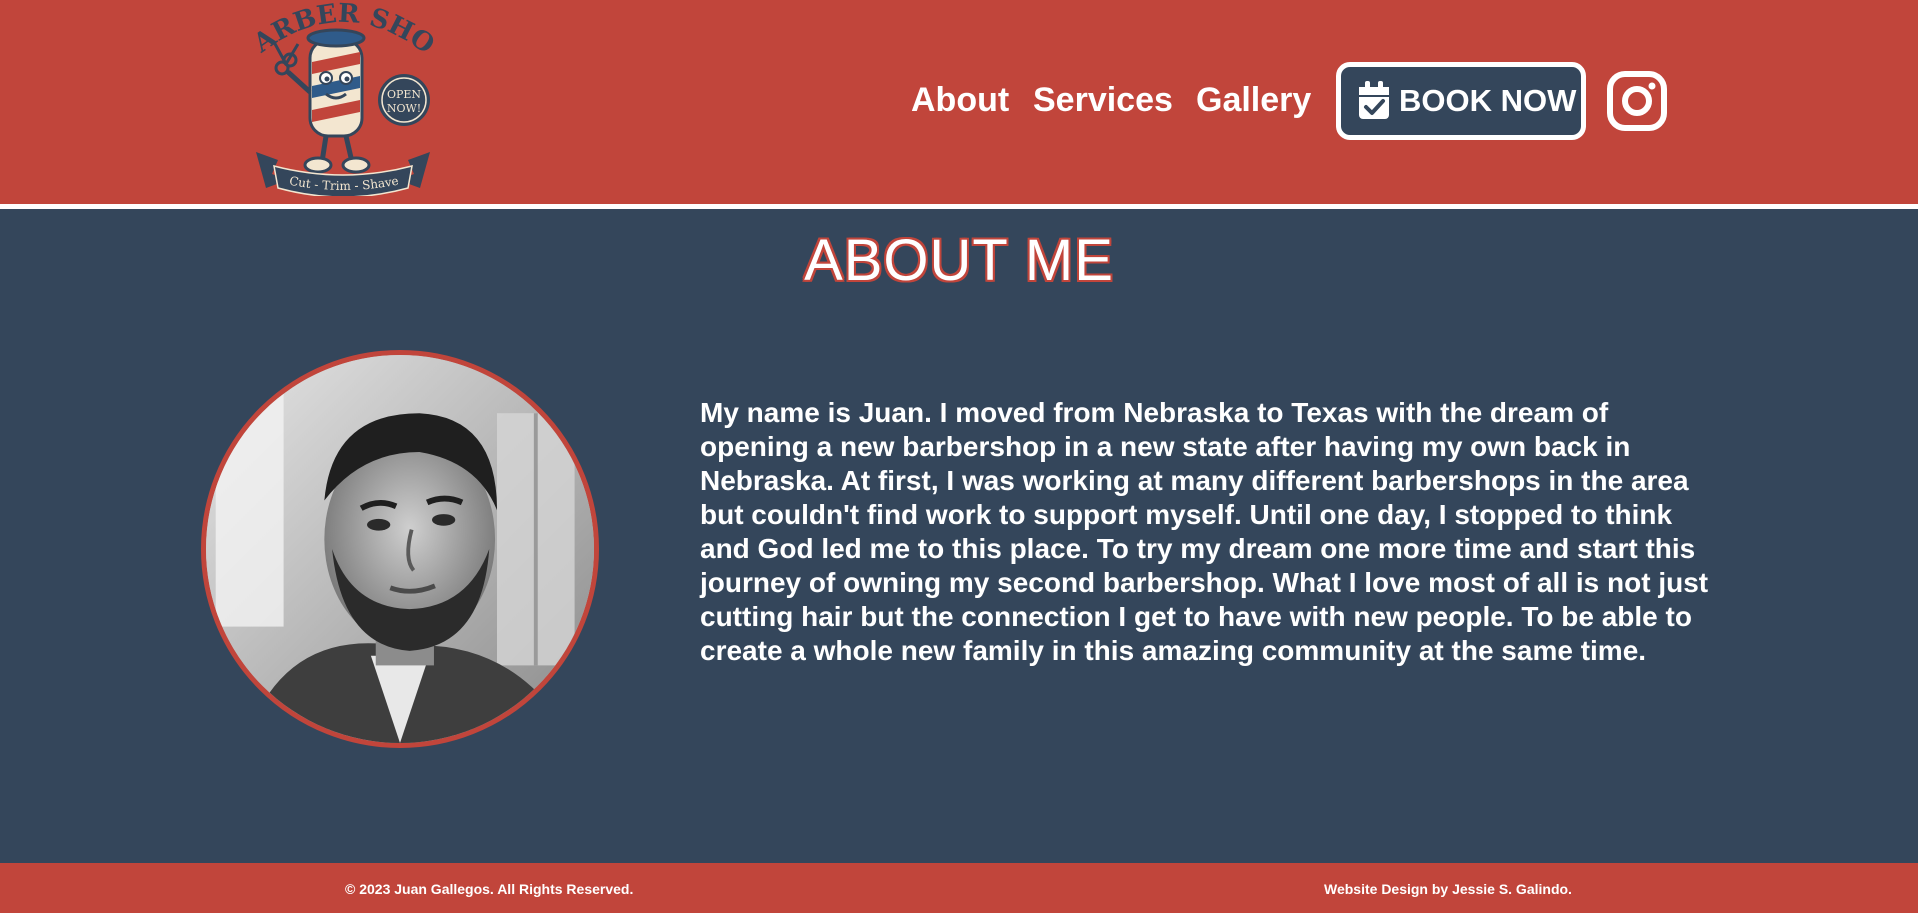 The image size is (1918, 913). Describe the element at coordinates (1374, 100) in the screenshot. I see `calendar-check-icon` at that location.